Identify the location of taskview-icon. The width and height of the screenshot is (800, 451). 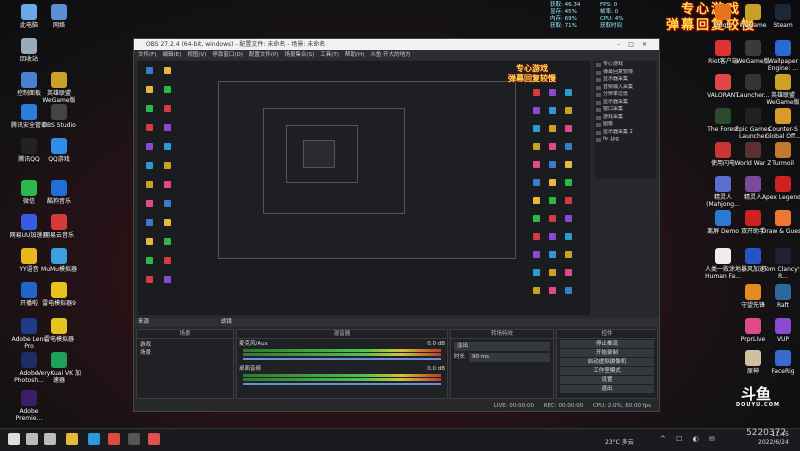
(50, 439).